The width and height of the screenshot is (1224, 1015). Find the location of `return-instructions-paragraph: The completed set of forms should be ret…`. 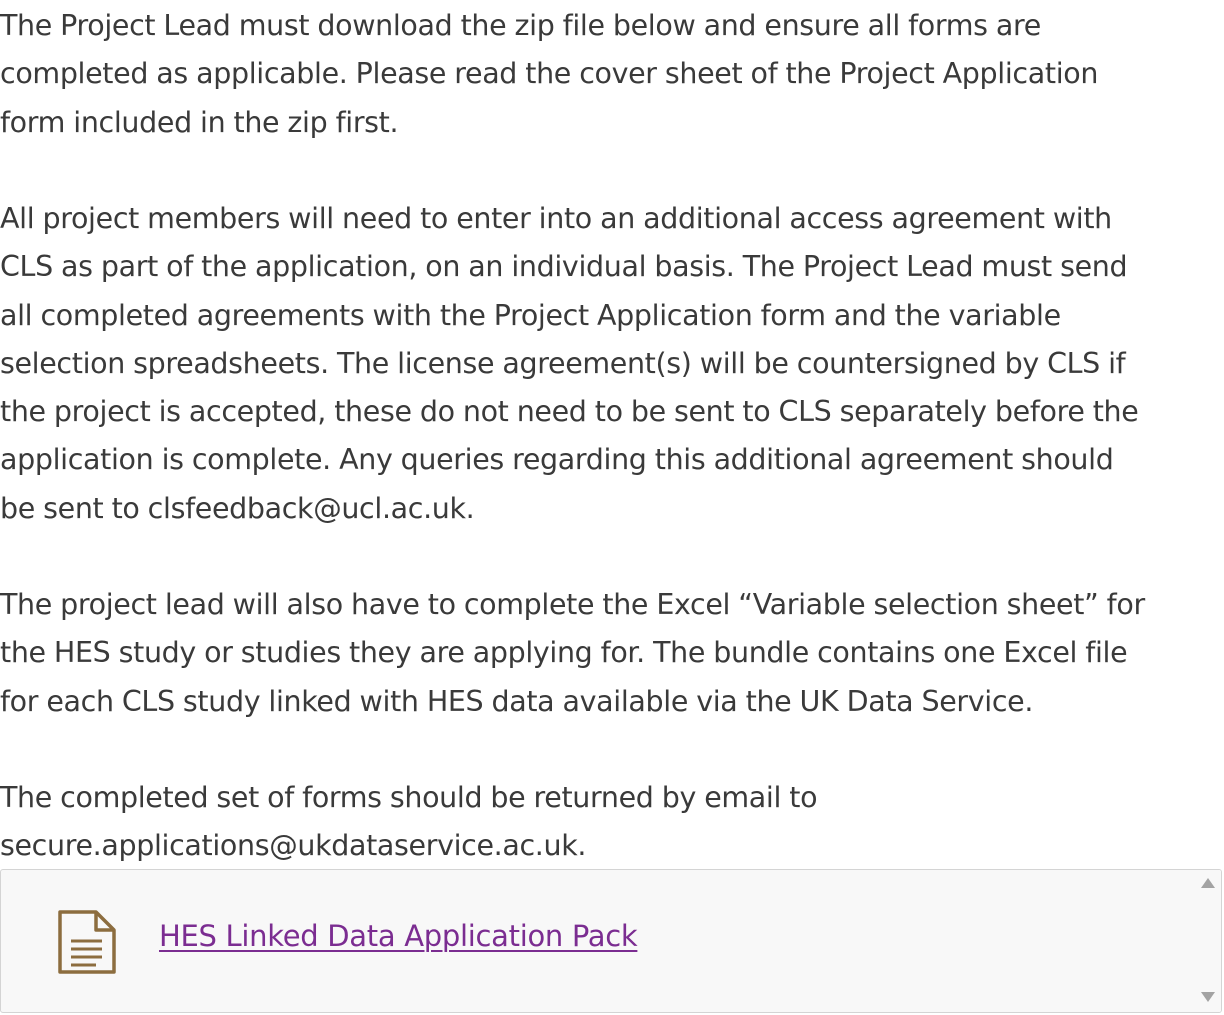

return-instructions-paragraph: The completed set of forms should be ret… is located at coordinates (409, 822).